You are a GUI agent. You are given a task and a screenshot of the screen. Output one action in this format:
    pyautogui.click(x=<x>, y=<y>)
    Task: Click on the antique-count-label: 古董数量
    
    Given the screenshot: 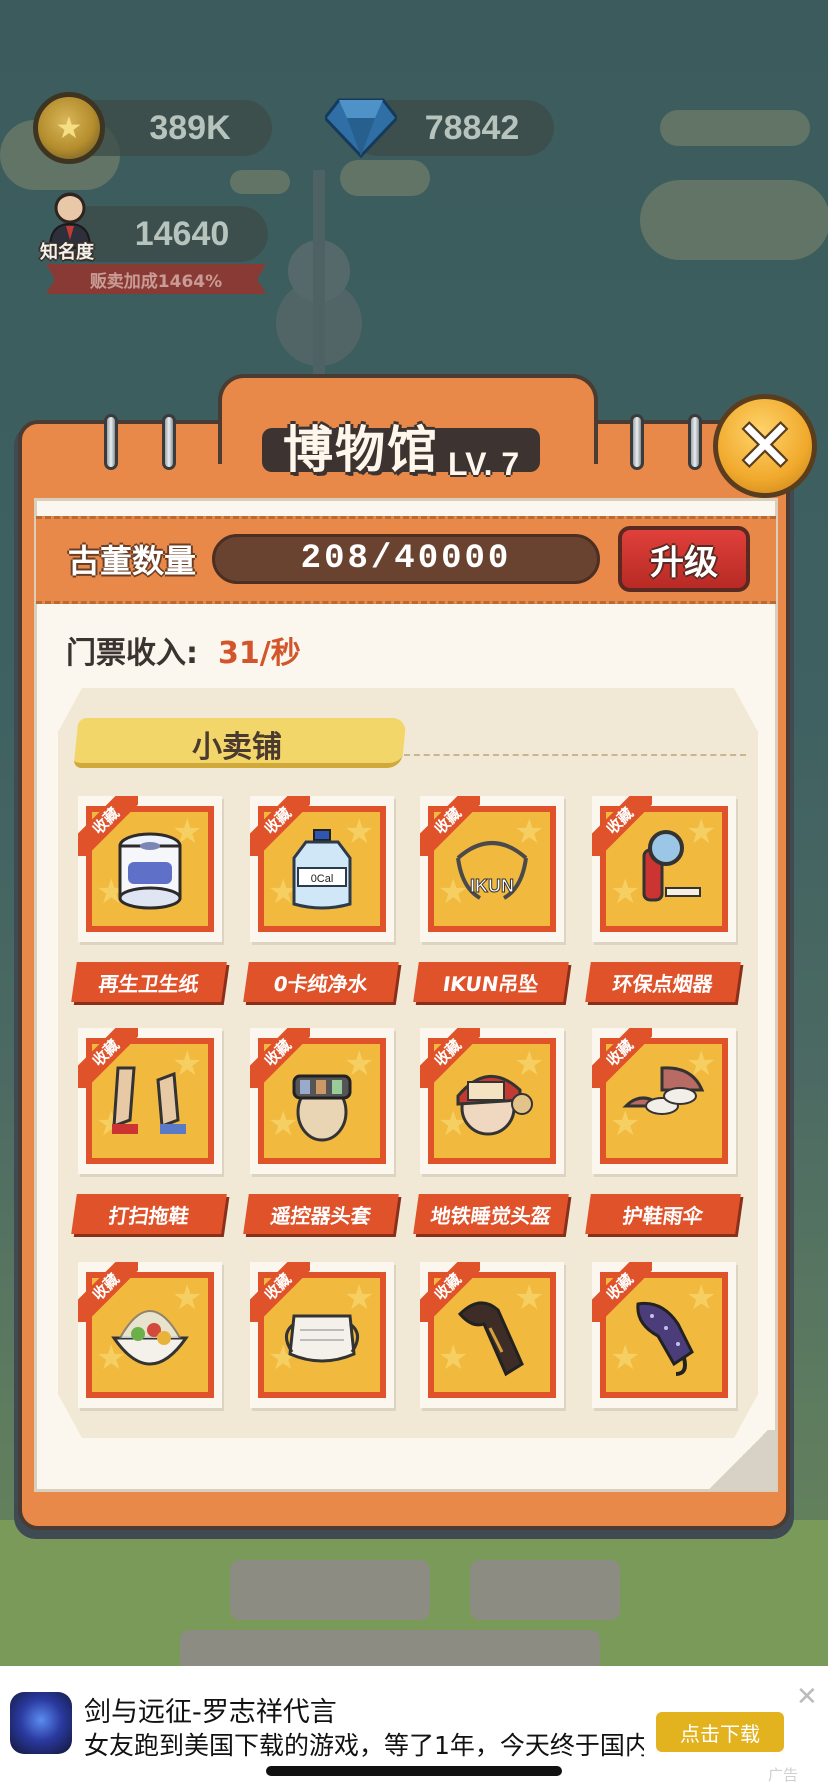 What is the action you would take?
    pyautogui.click(x=132, y=561)
    